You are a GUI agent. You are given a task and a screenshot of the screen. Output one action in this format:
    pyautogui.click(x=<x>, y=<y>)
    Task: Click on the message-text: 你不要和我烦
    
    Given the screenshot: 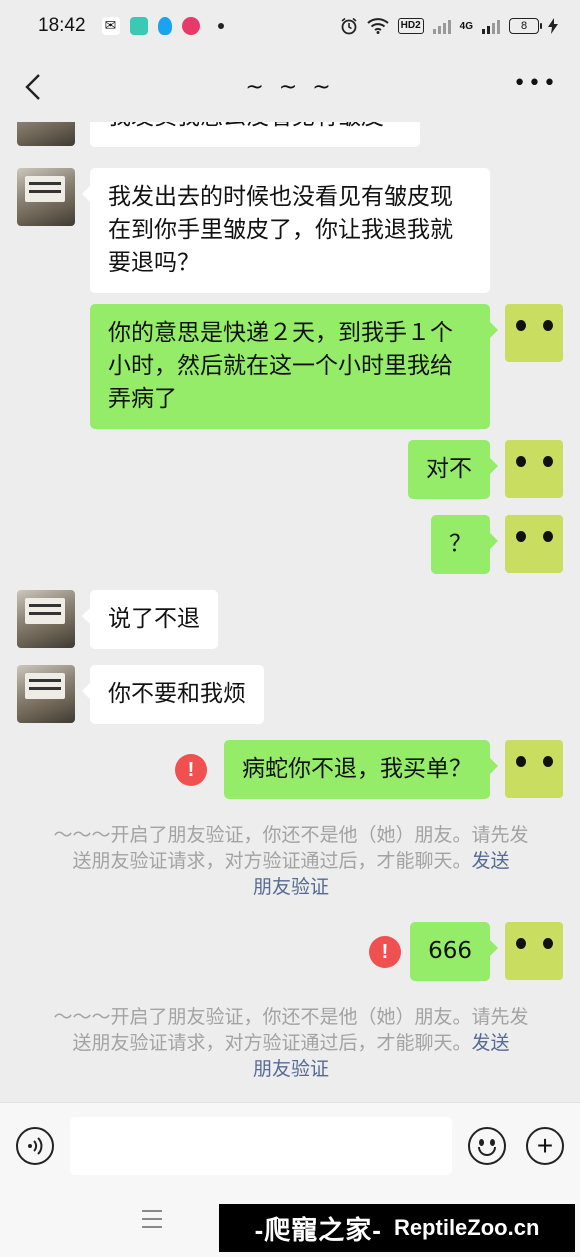 What is the action you would take?
    pyautogui.click(x=177, y=694)
    